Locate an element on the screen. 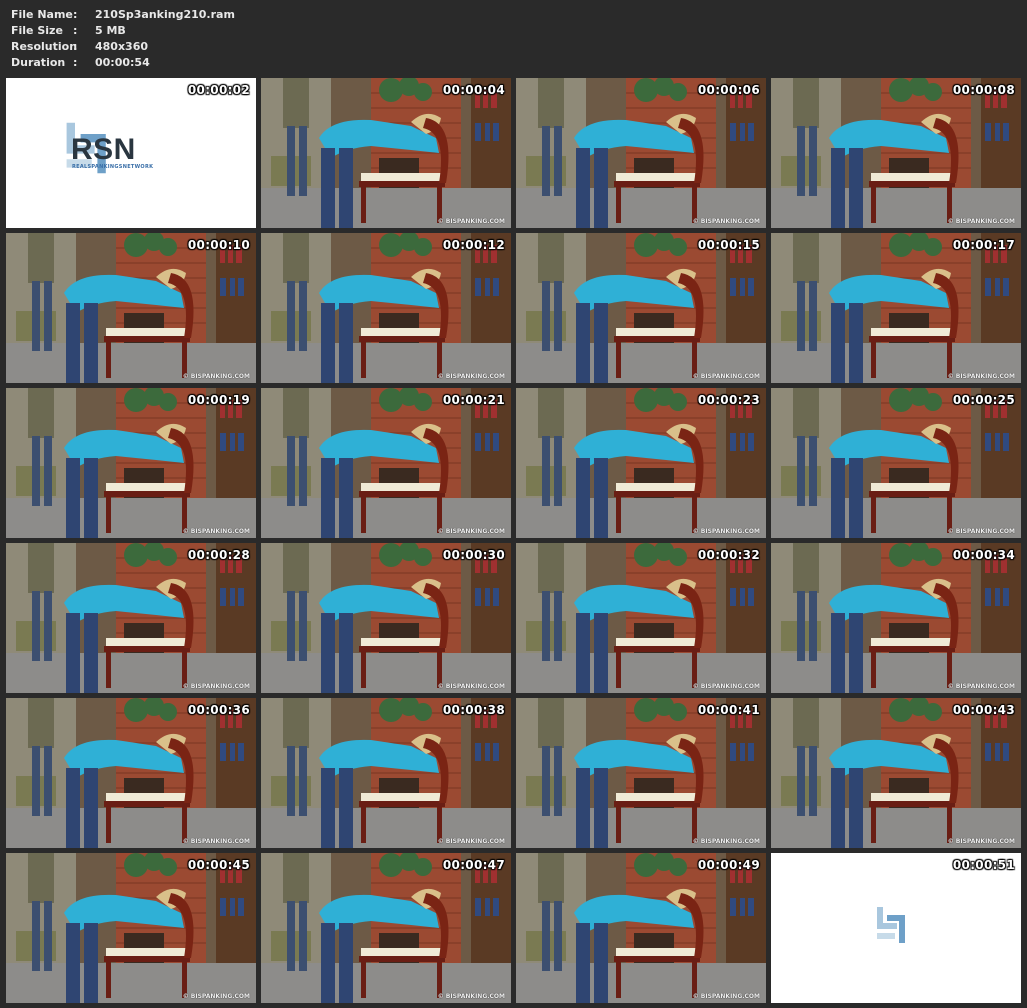  video-thumbnail: © BISPANKING.COM 00:00:36 is located at coordinates (131, 773).